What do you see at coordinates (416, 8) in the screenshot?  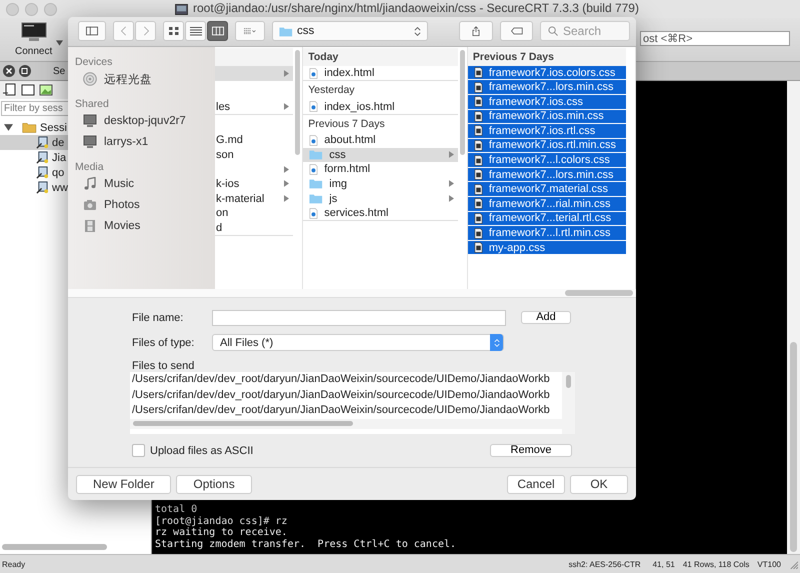 I see `window-title: root@jiandao:/usr/share/nginx/html/jiandaoweixin/css - SecureCRT 7.3.3 (build 779)` at bounding box center [416, 8].